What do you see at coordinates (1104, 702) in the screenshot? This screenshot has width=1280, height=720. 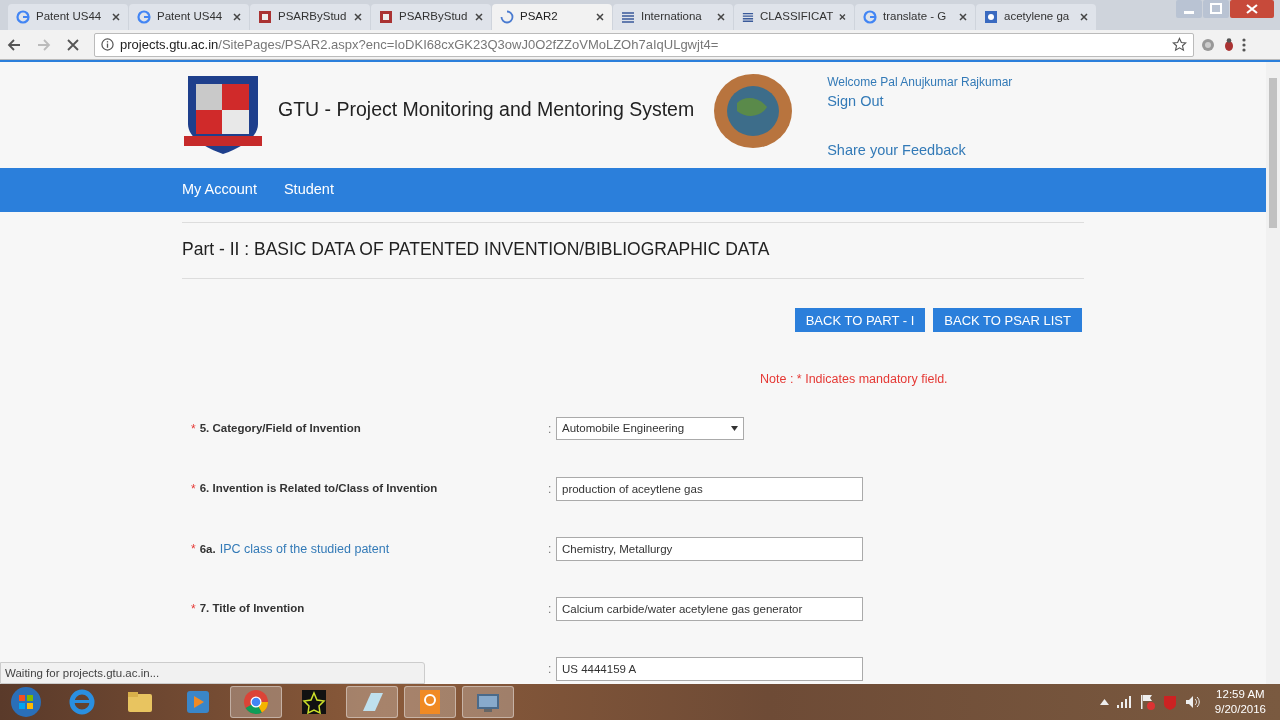 I see `chevron-up-icon` at bounding box center [1104, 702].